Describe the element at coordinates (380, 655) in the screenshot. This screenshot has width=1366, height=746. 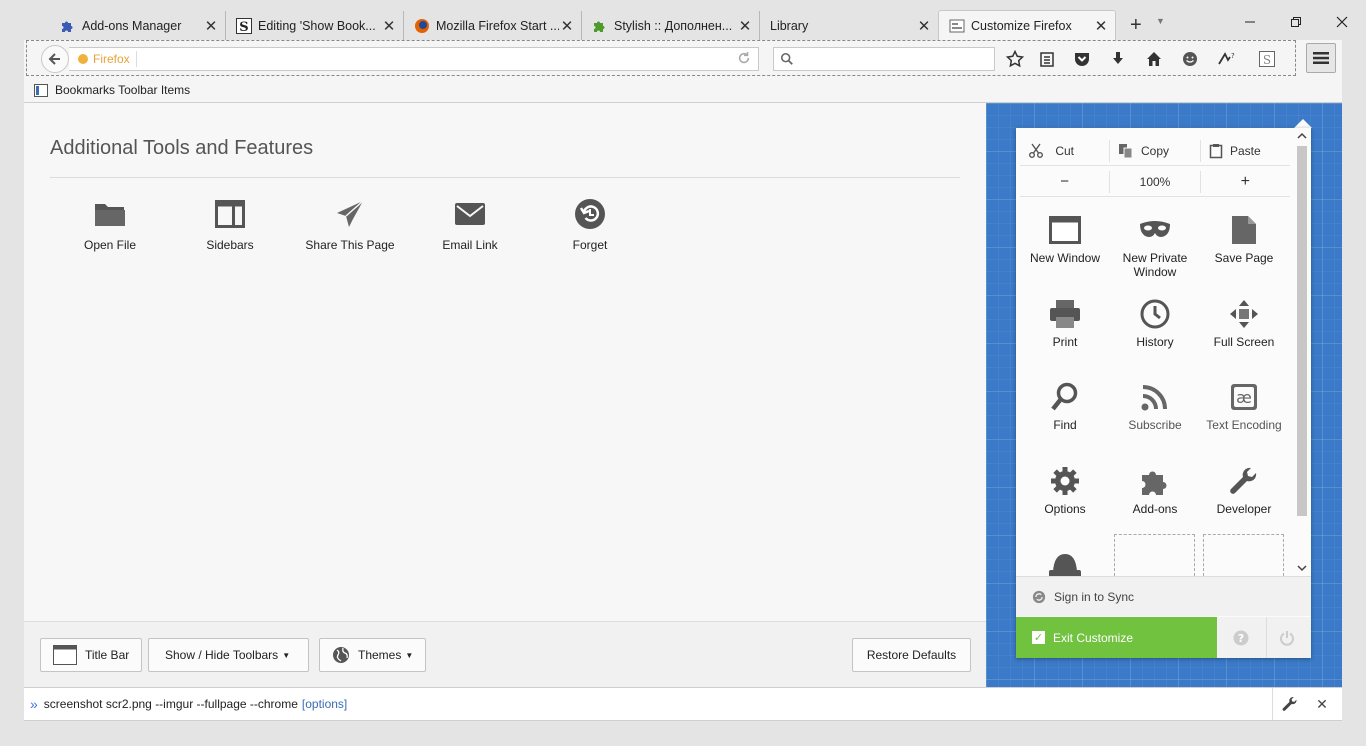
I see `themes-label: Themes` at that location.